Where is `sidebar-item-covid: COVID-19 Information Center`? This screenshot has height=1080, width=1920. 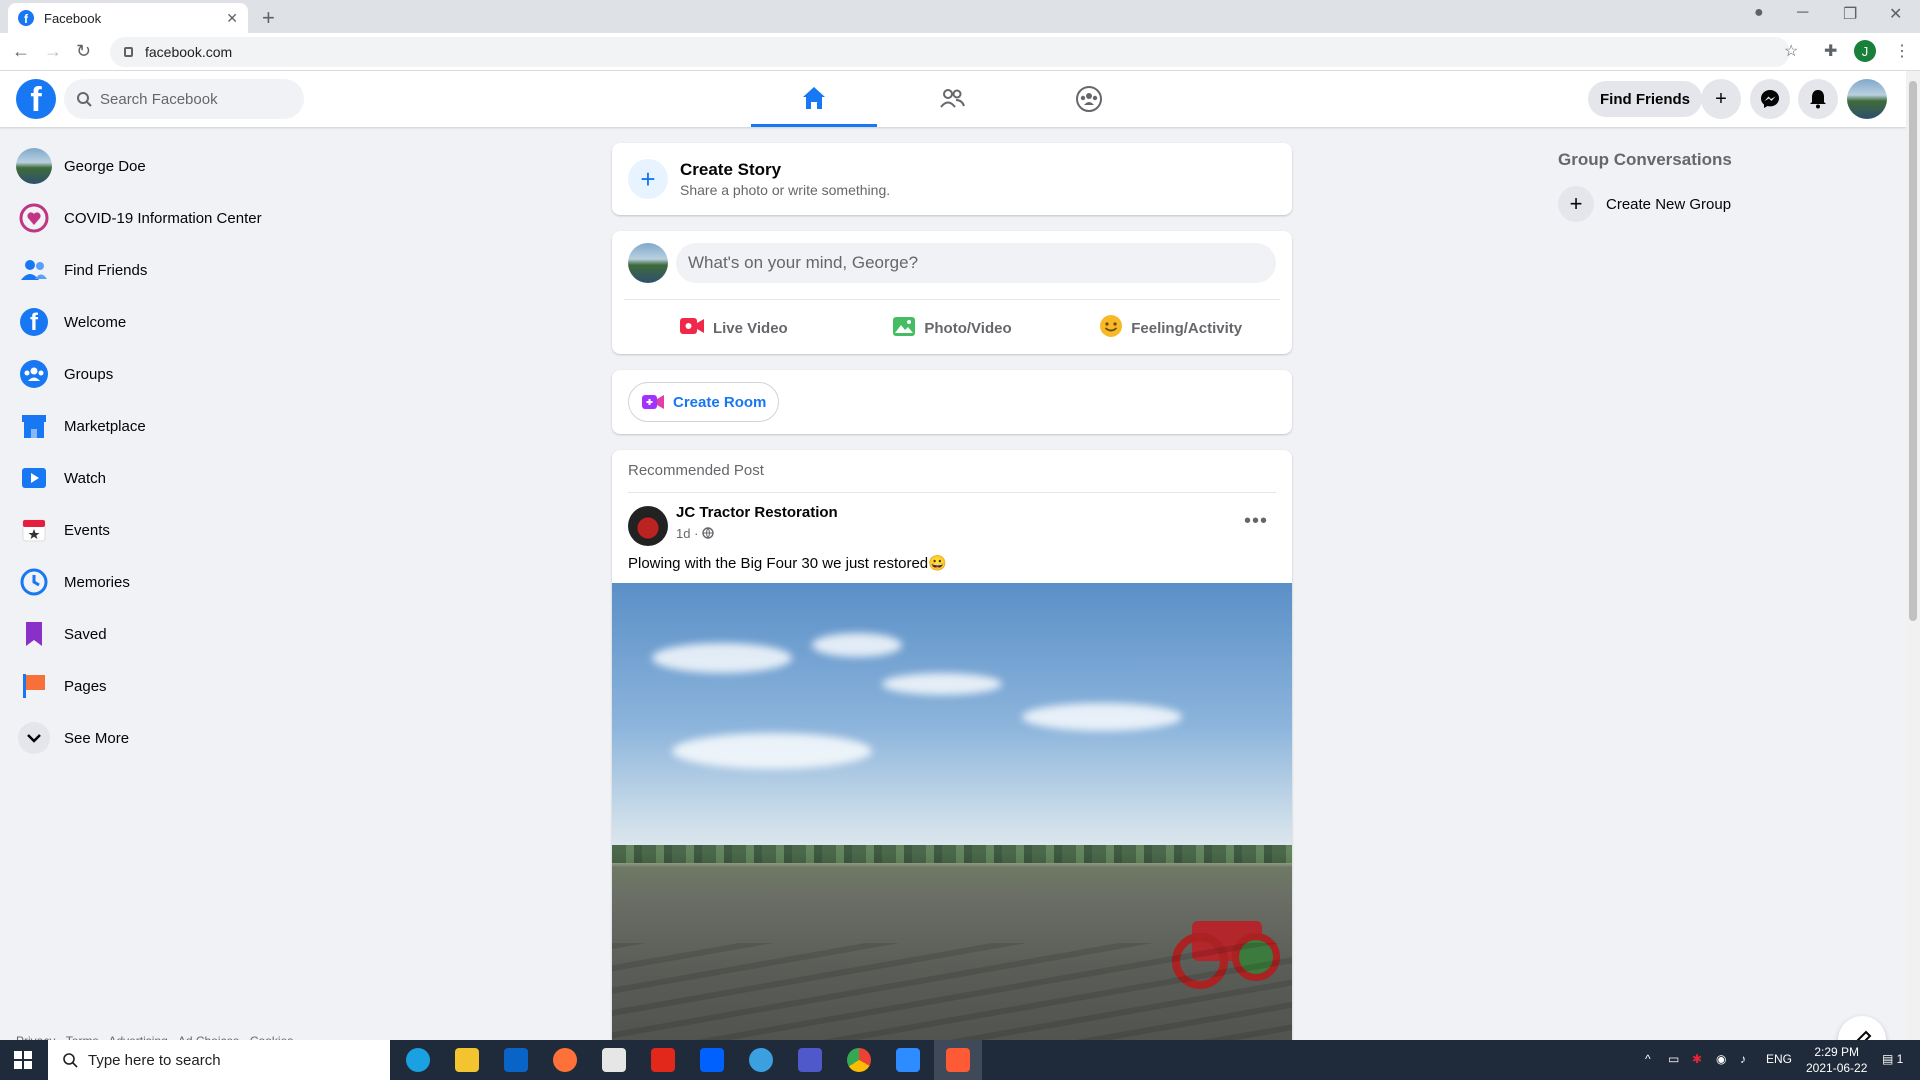
sidebar-item-covid: COVID-19 Information Center is located at coordinates (183, 218).